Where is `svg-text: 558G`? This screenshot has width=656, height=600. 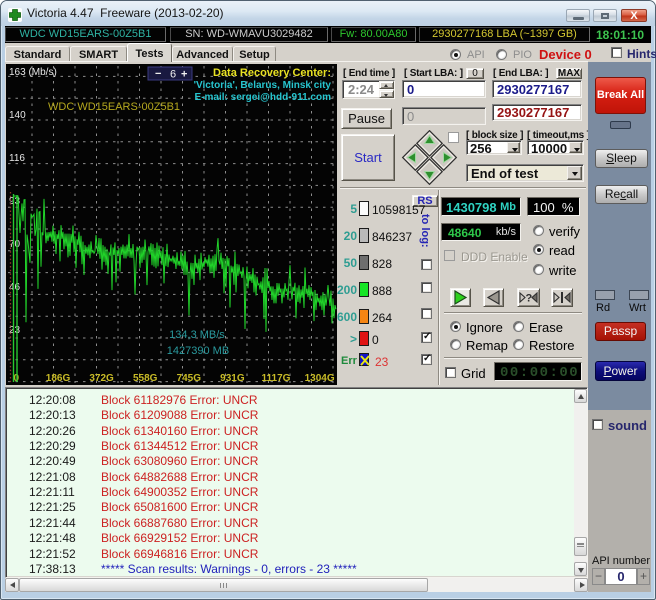 svg-text: 558G is located at coordinates (145, 378).